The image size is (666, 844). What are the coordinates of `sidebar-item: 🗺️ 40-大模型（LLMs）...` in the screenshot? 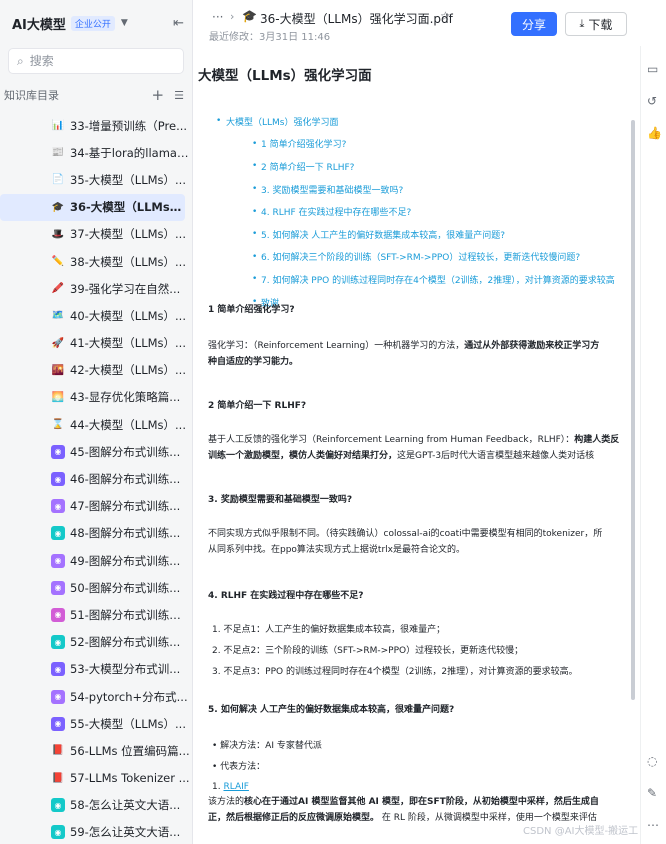 It's located at (96, 315).